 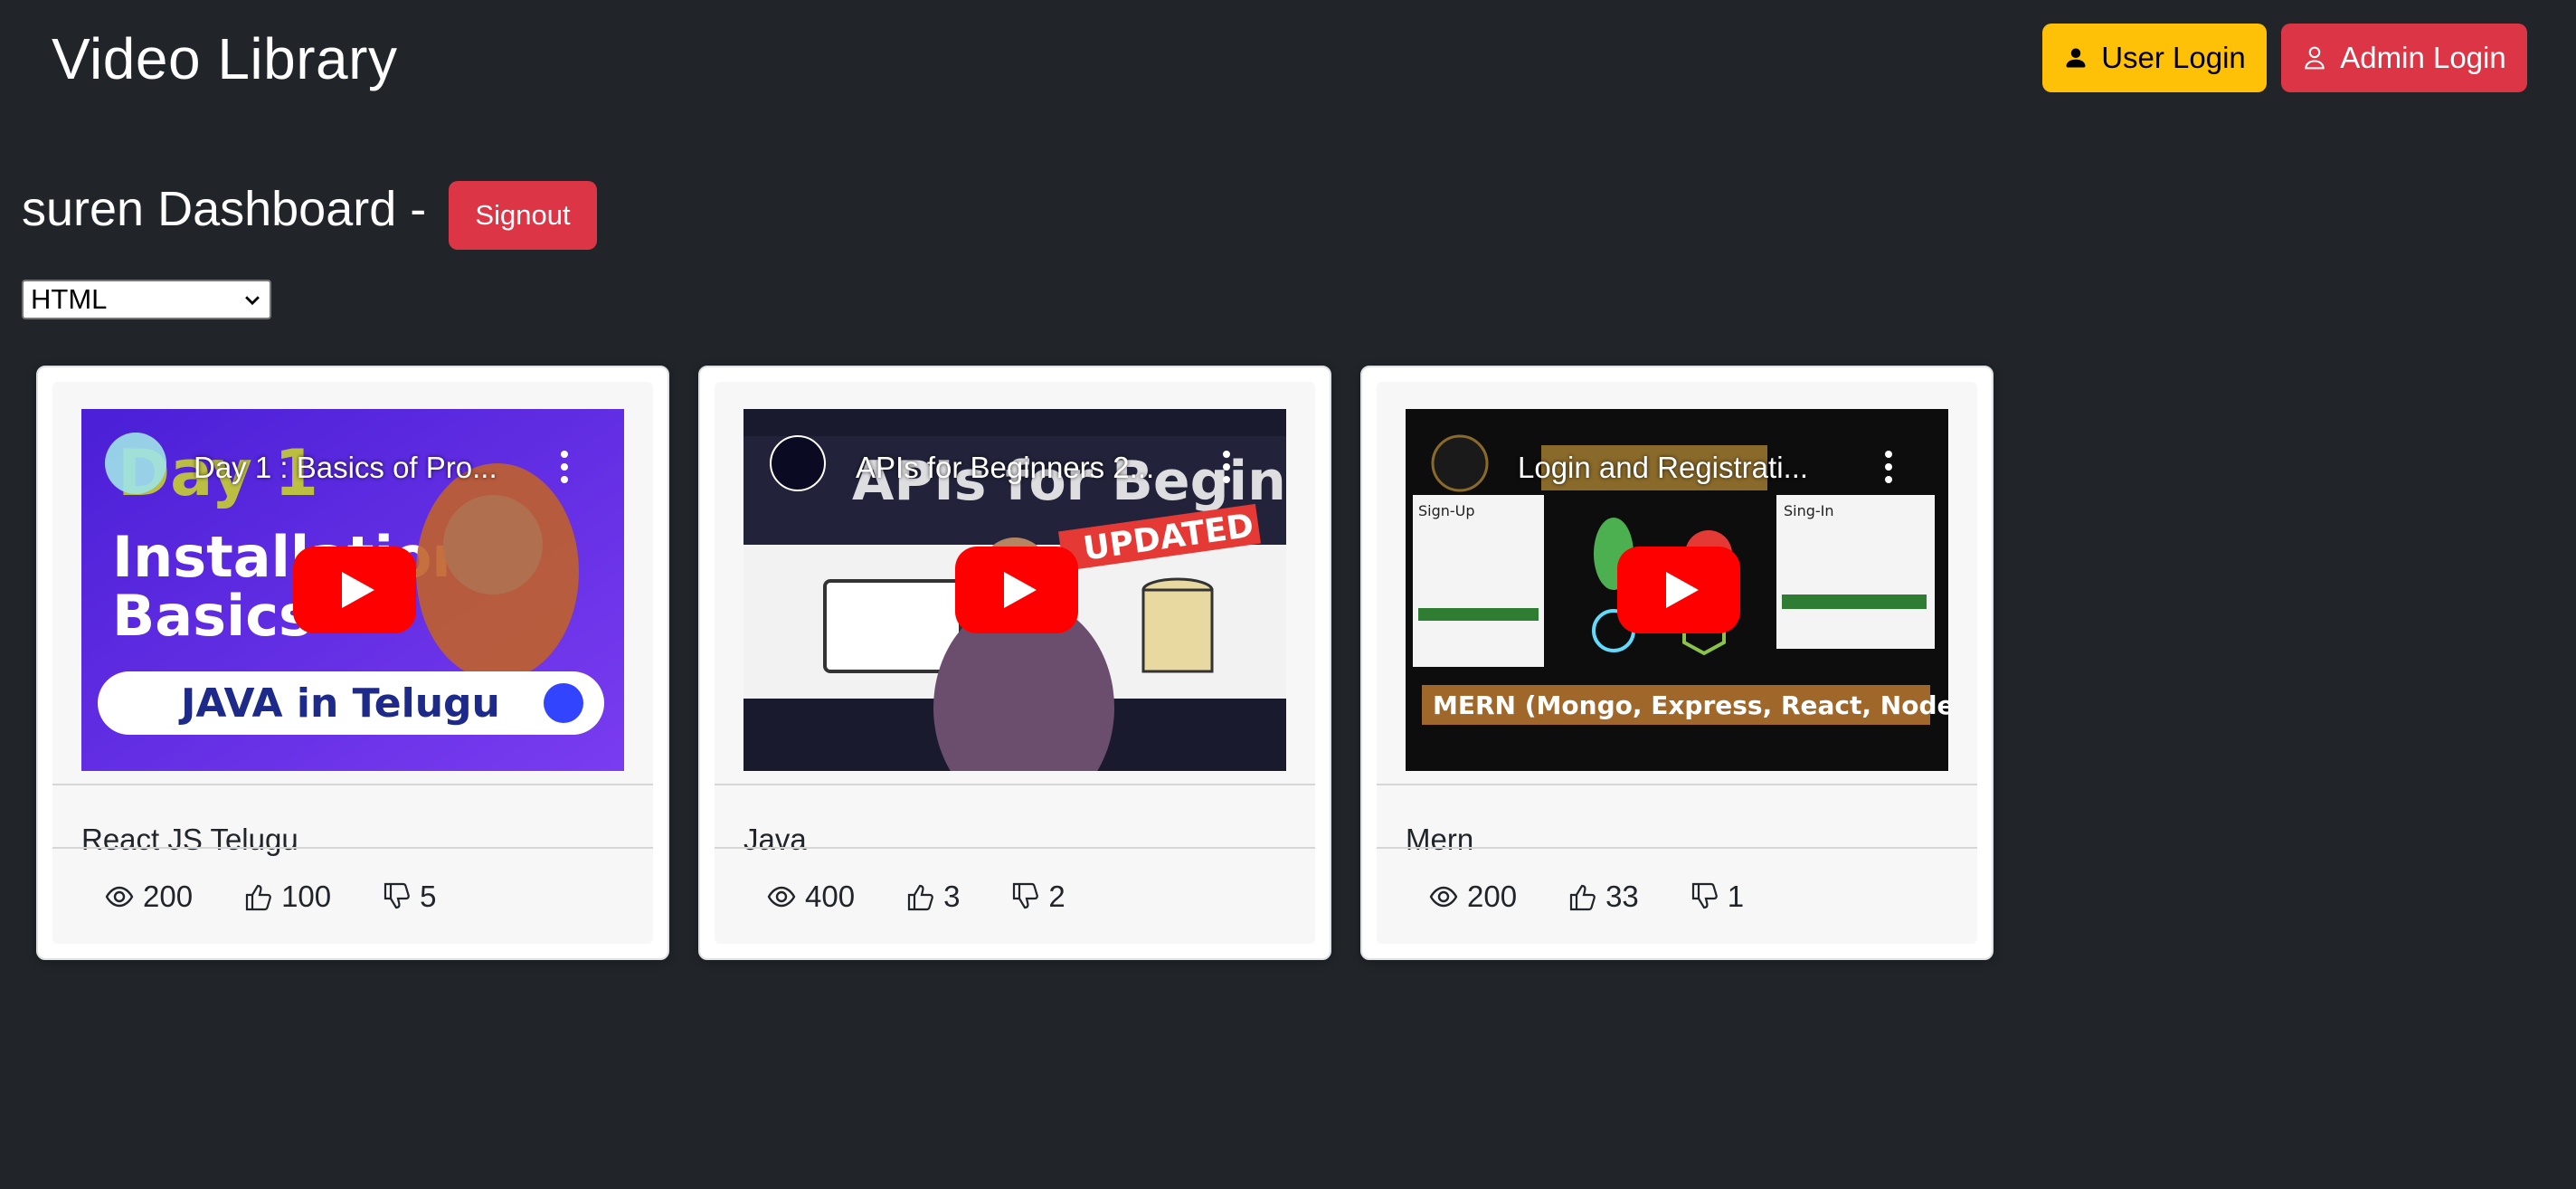 I want to click on dashboard-title: suren Dashboard -, so click(x=224, y=209).